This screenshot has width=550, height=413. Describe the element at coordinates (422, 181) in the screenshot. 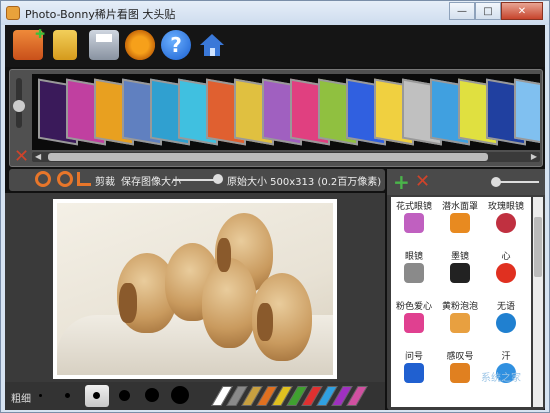

I see `remove-sticker-icon: ✕` at that location.